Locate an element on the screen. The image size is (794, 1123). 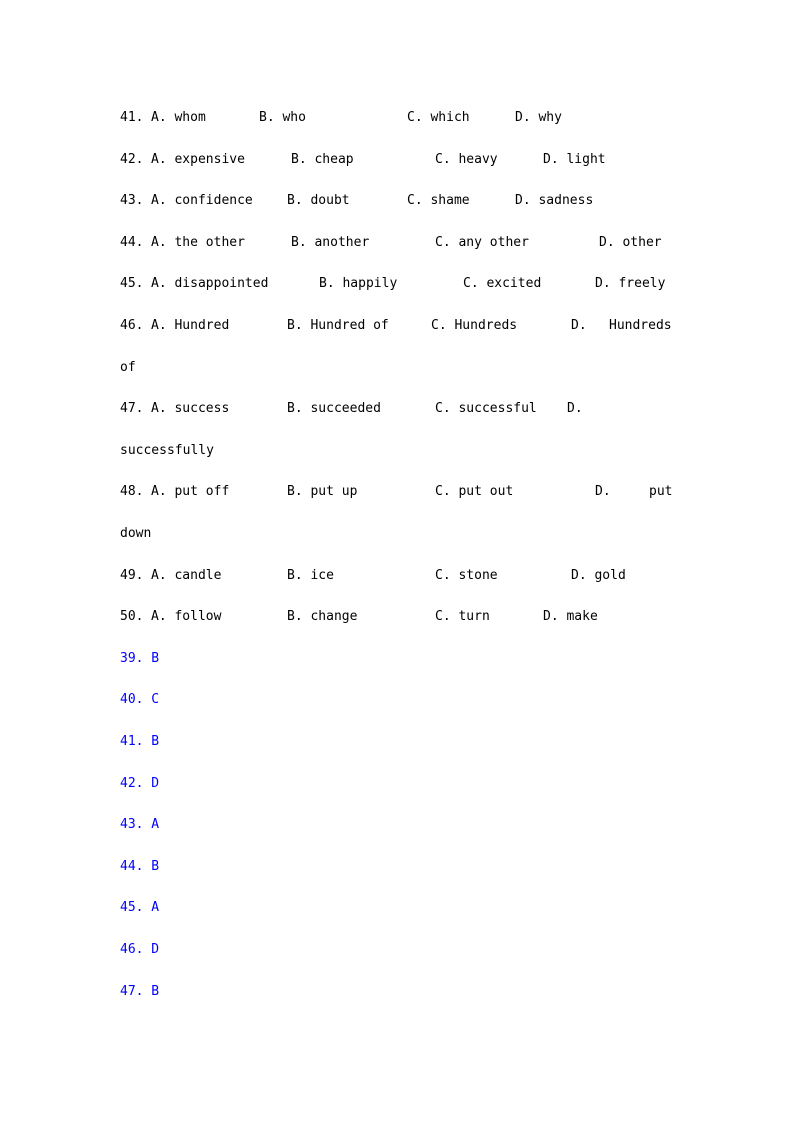
option-d: D. light is located at coordinates (574, 159).